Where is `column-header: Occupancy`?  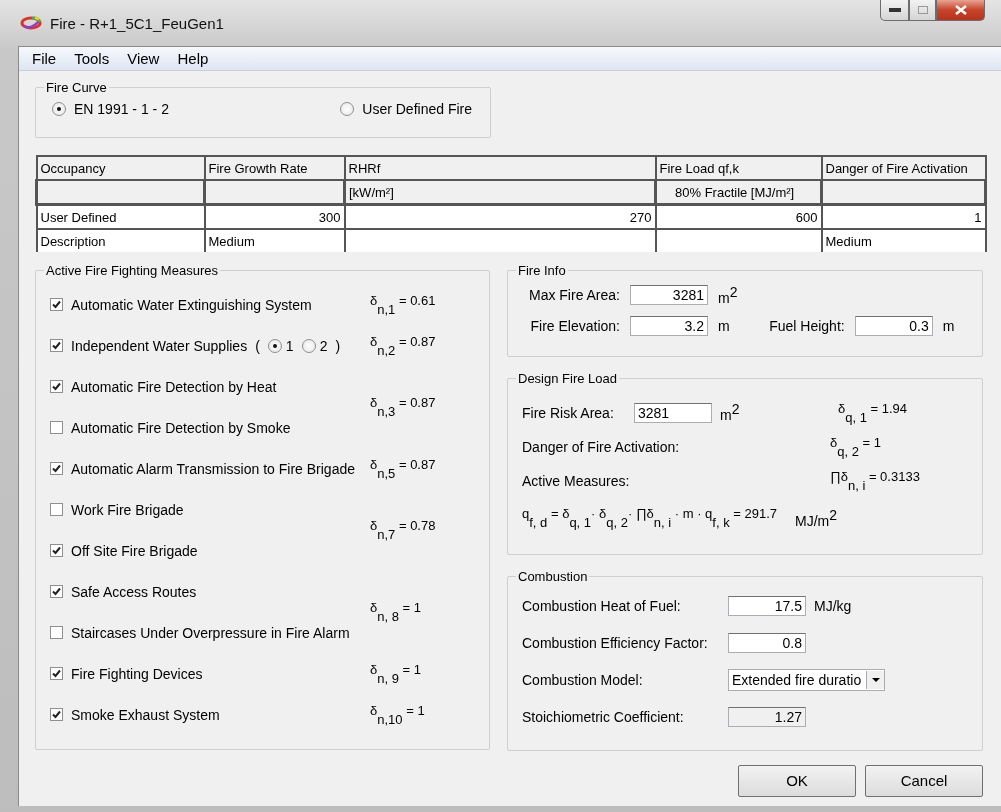 column-header: Occupancy is located at coordinates (120, 168).